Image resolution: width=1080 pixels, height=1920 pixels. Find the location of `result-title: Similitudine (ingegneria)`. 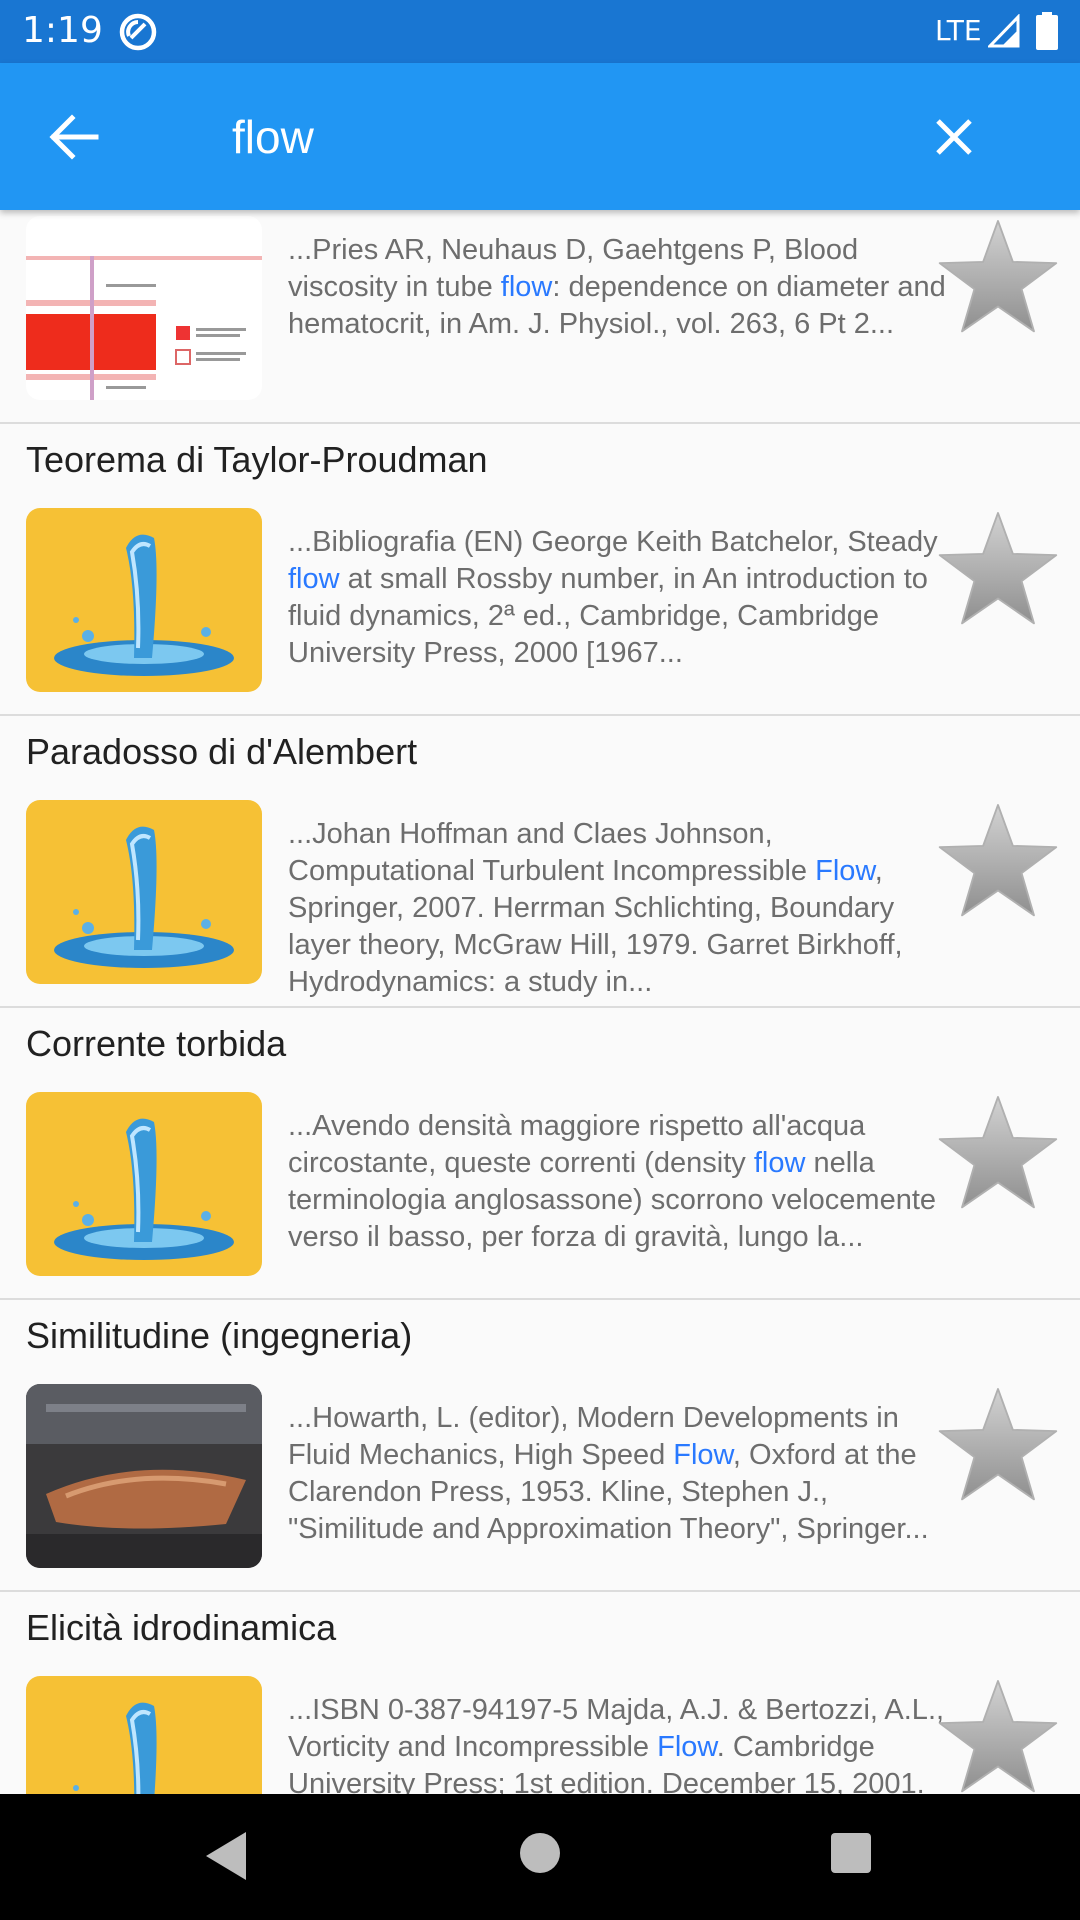

result-title: Similitudine (ingegneria) is located at coordinates (219, 1336).